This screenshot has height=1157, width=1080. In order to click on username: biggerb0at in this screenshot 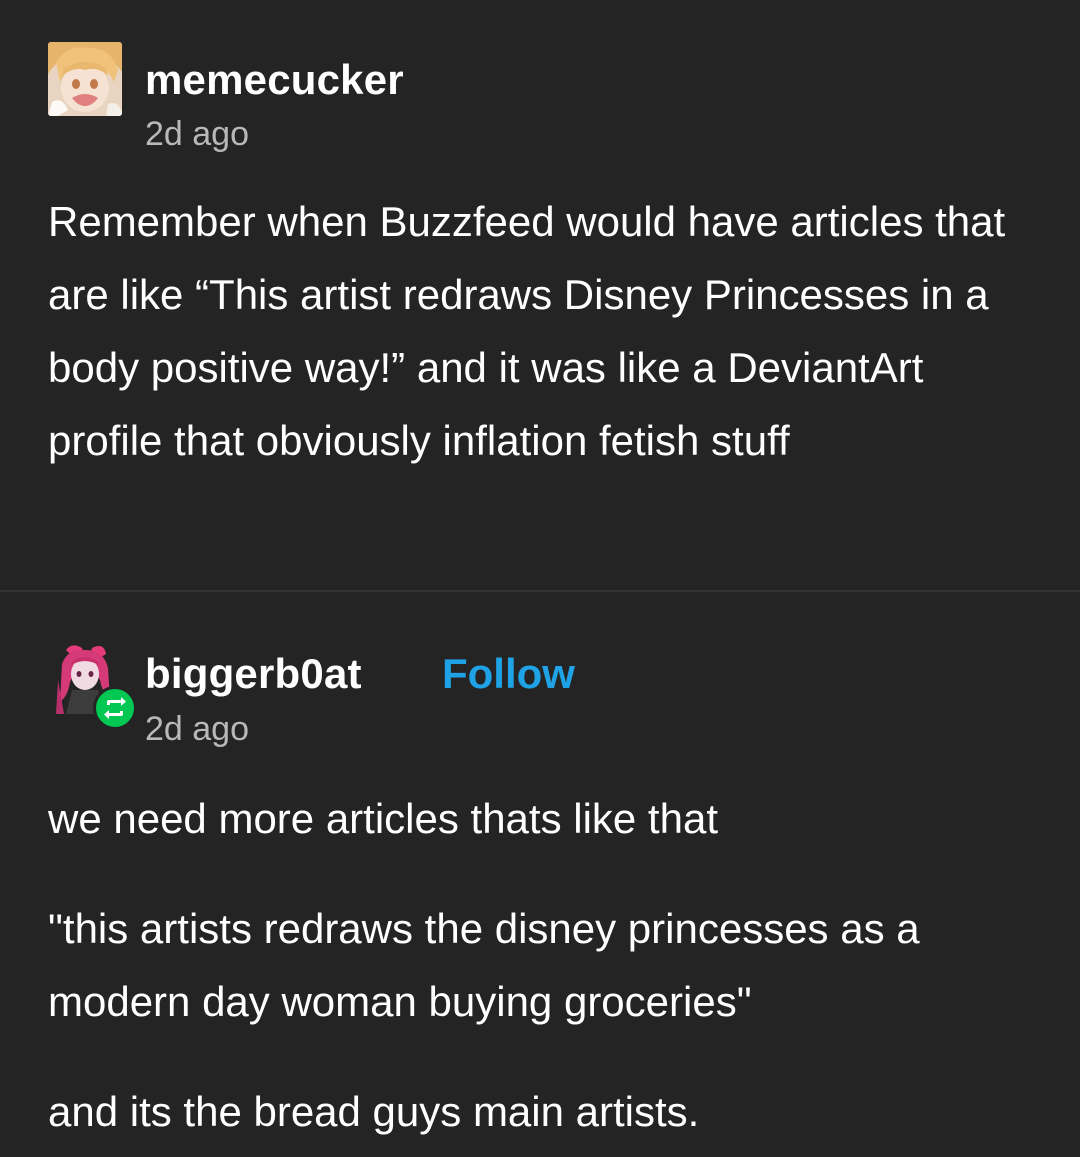, I will do `click(253, 674)`.